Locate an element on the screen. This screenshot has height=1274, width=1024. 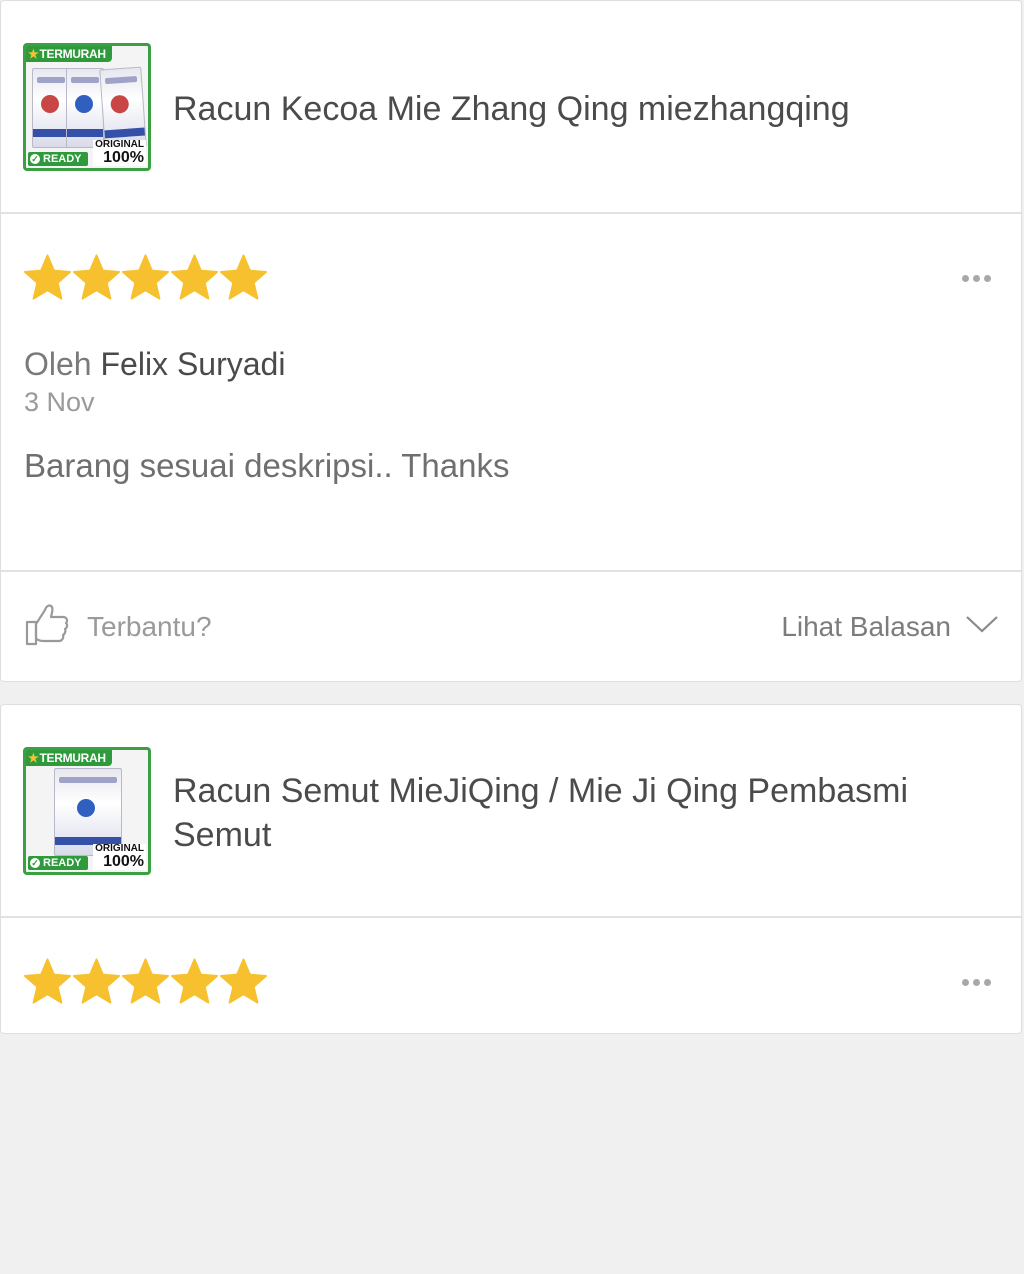
see-replies-button: Lihat Balasan is located at coordinates (866, 627).